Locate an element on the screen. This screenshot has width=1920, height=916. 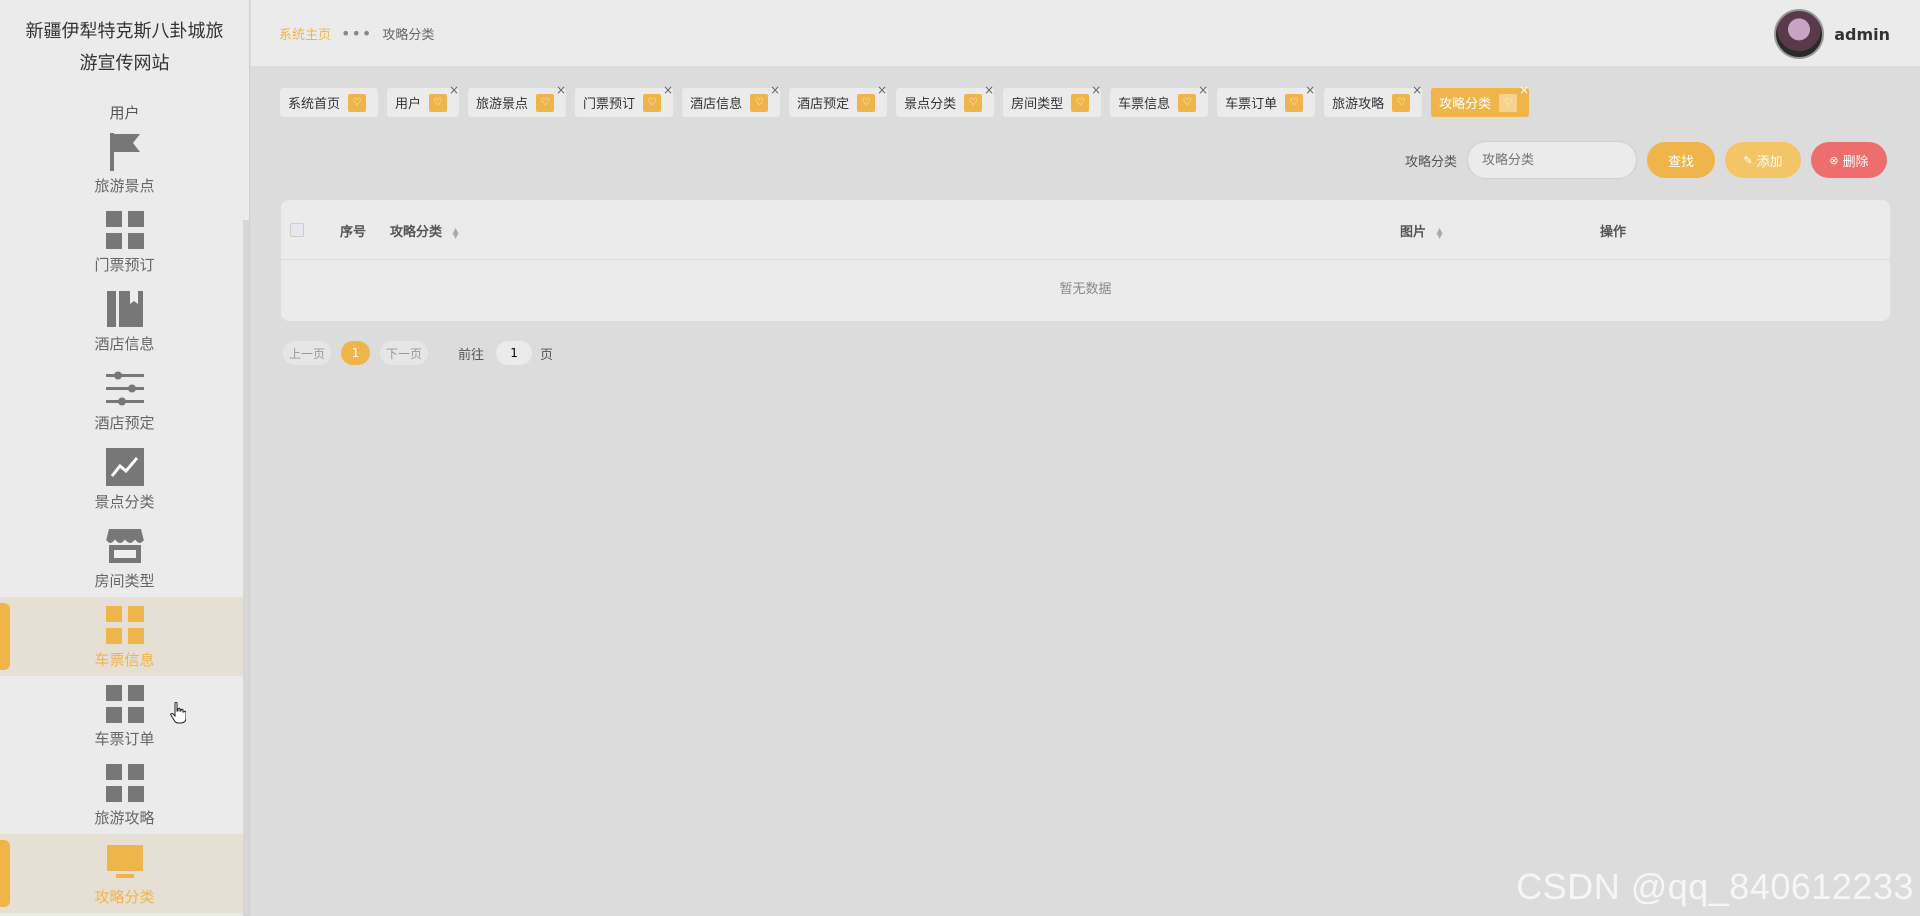
site-title: 新疆伊犁特克斯八卦城旅游宣传网站 is located at coordinates (124, 47).